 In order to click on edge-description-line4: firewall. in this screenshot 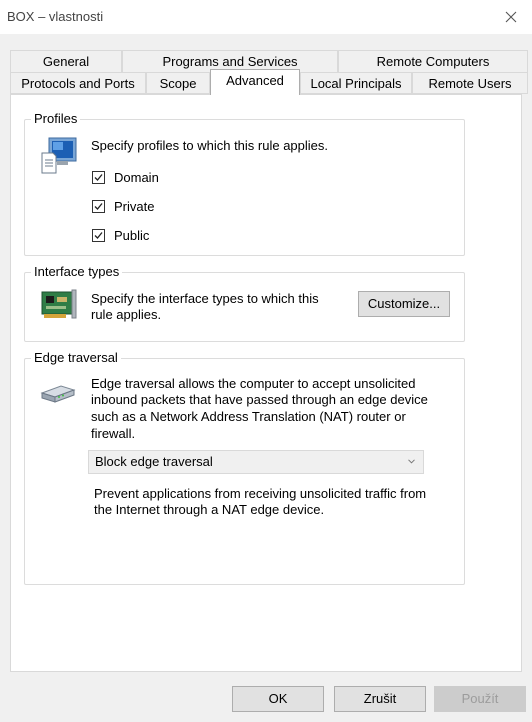, I will do `click(113, 433)`.